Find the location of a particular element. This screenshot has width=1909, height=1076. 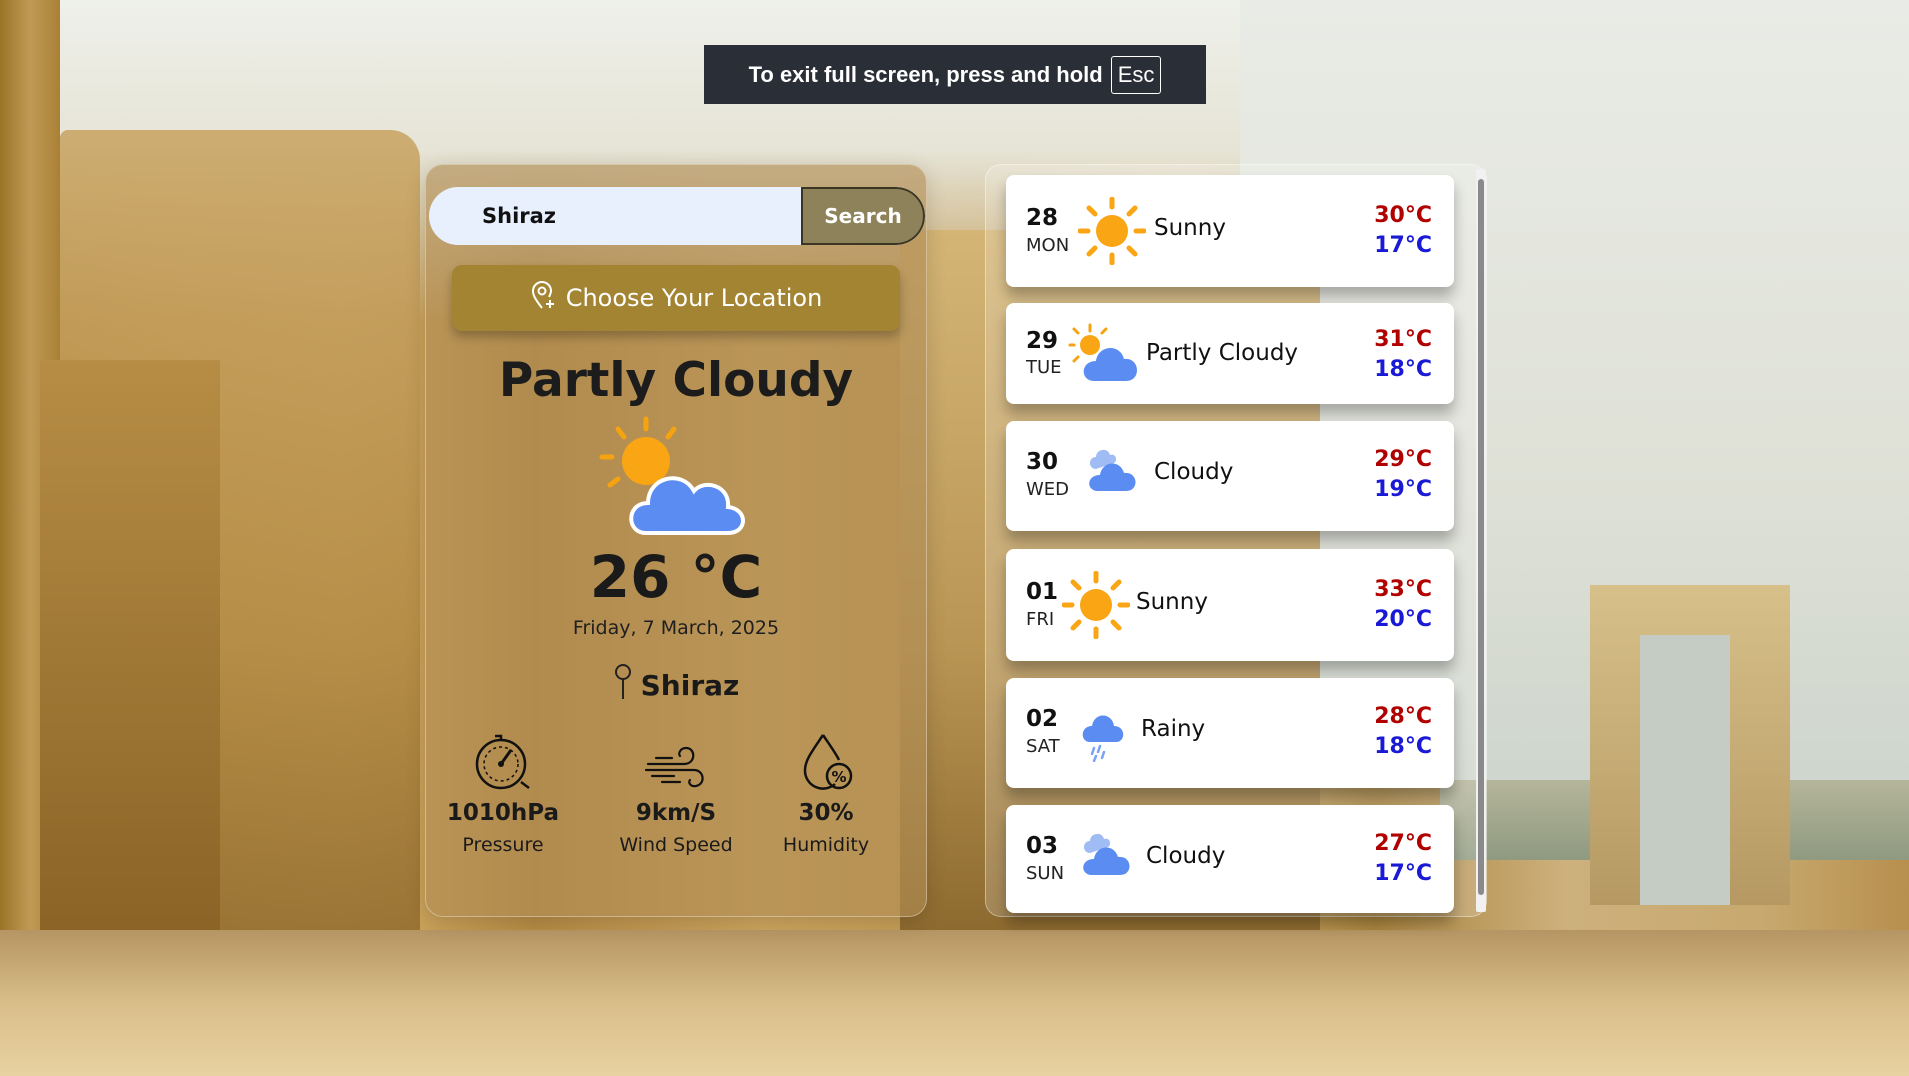

forecast-day-number: 30 is located at coordinates (1042, 462).